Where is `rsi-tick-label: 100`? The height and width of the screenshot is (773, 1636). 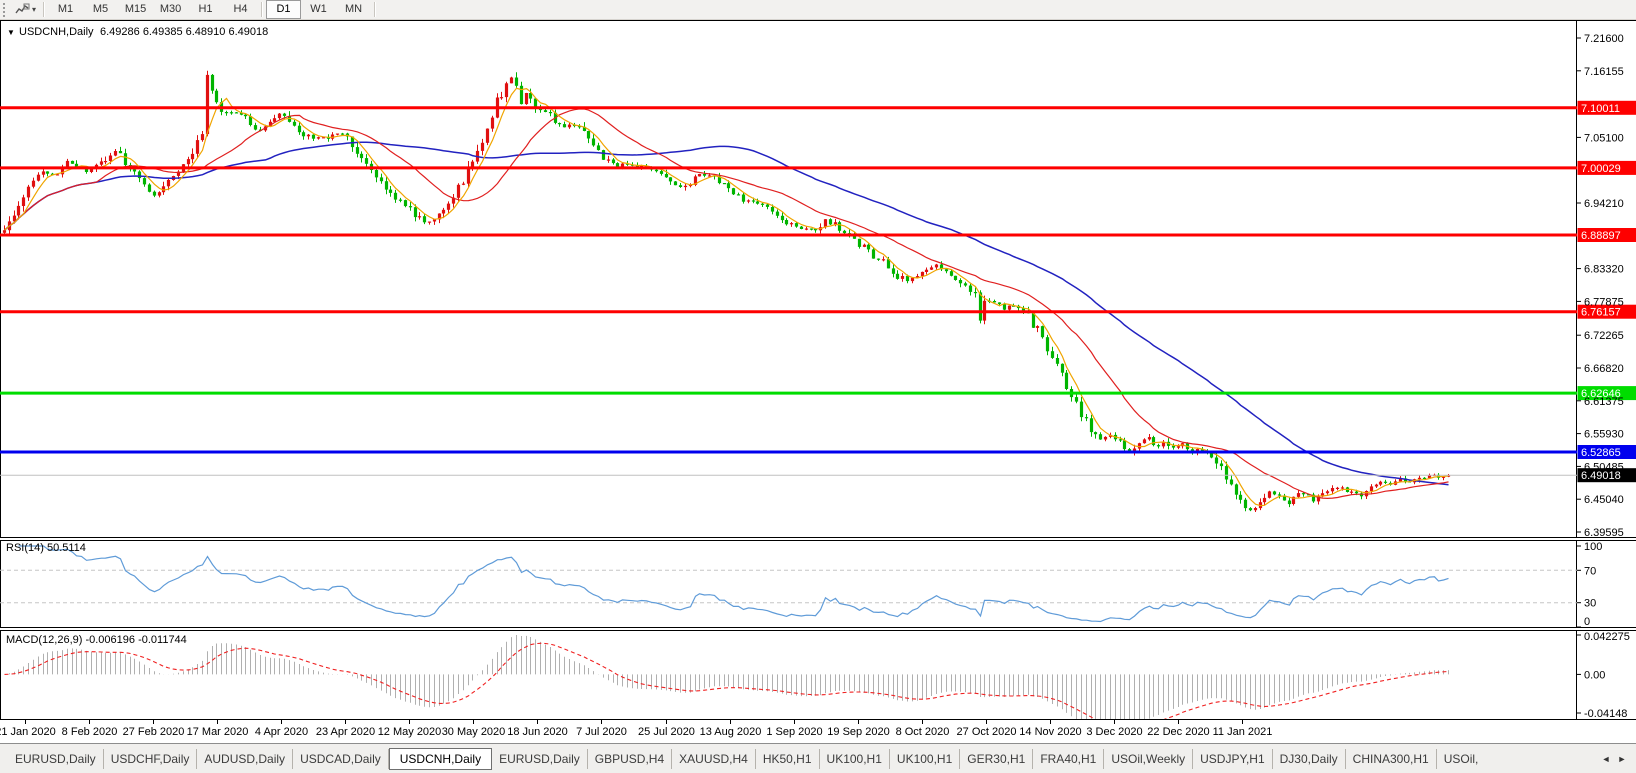 rsi-tick-label: 100 is located at coordinates (1593, 547).